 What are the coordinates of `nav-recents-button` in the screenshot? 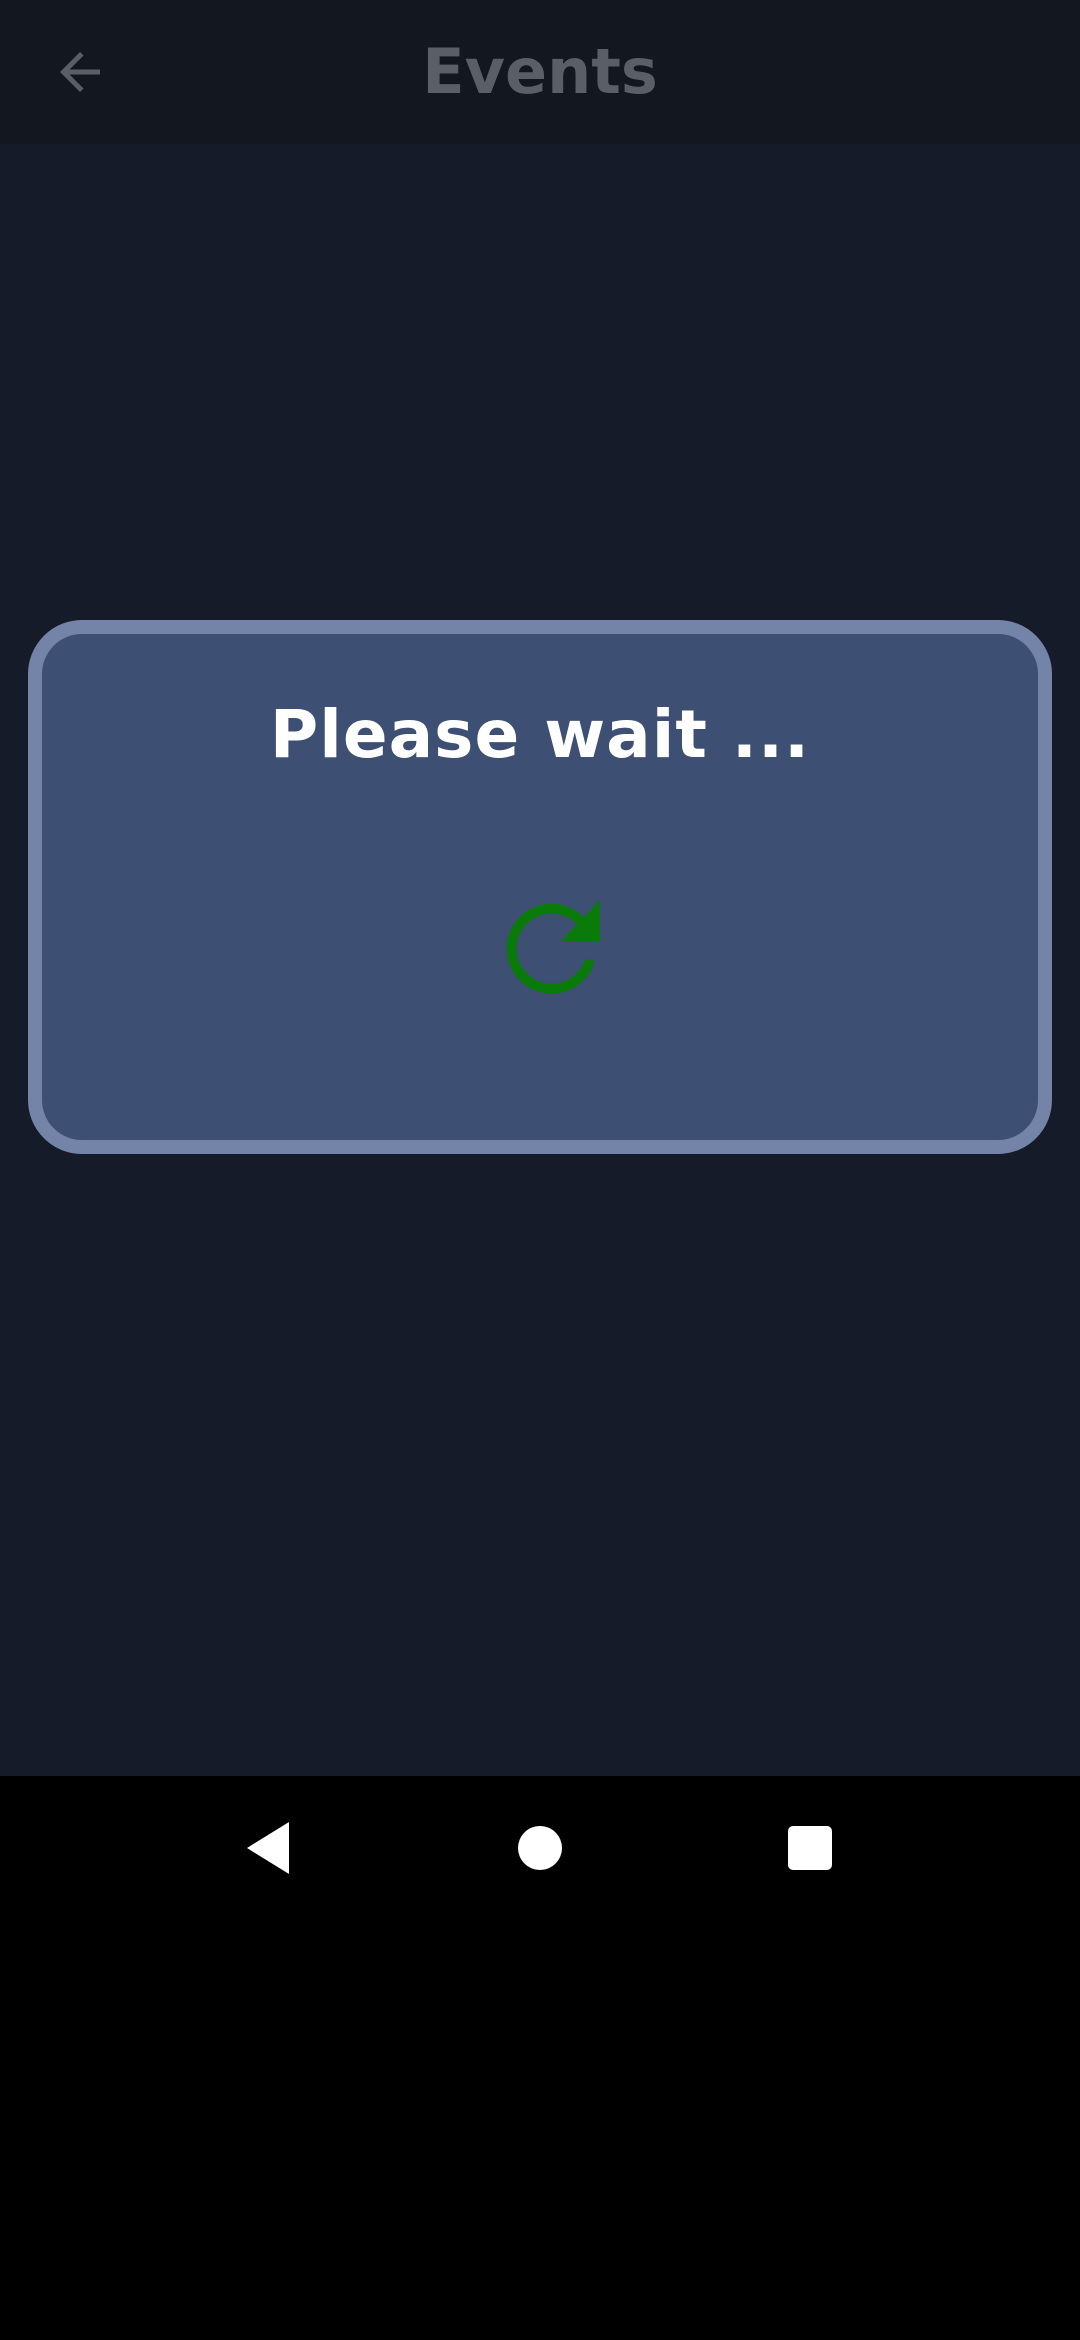 It's located at (810, 1848).